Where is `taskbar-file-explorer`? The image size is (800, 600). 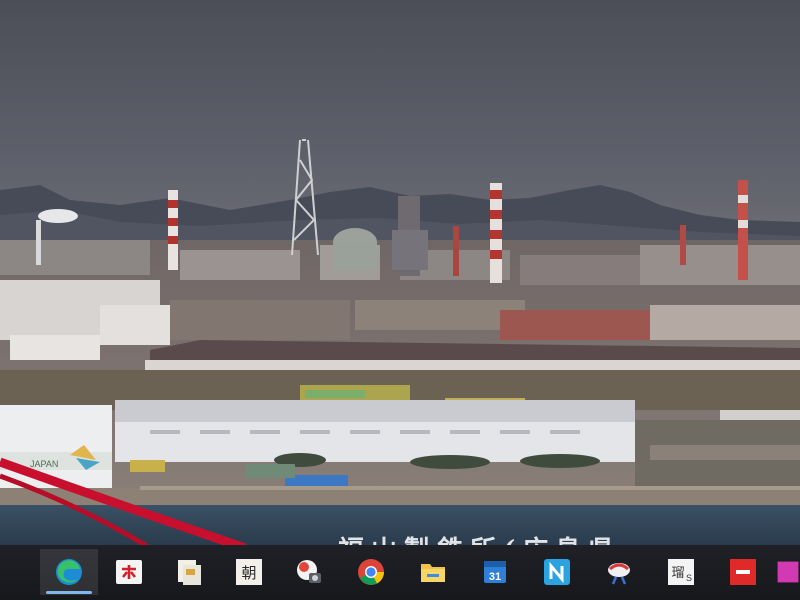 taskbar-file-explorer is located at coordinates (433, 572).